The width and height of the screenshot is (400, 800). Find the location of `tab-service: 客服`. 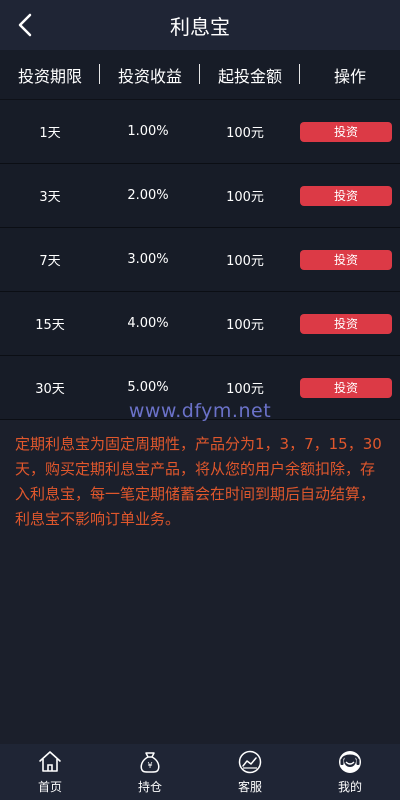

tab-service: 客服 is located at coordinates (250, 772).